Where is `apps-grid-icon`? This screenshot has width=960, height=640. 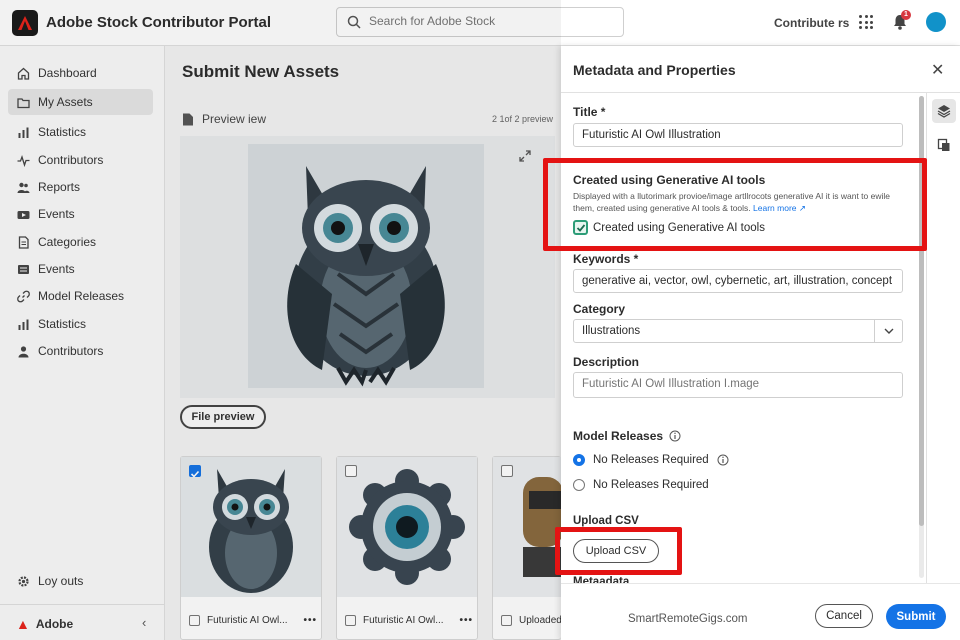 apps-grid-icon is located at coordinates (866, 22).